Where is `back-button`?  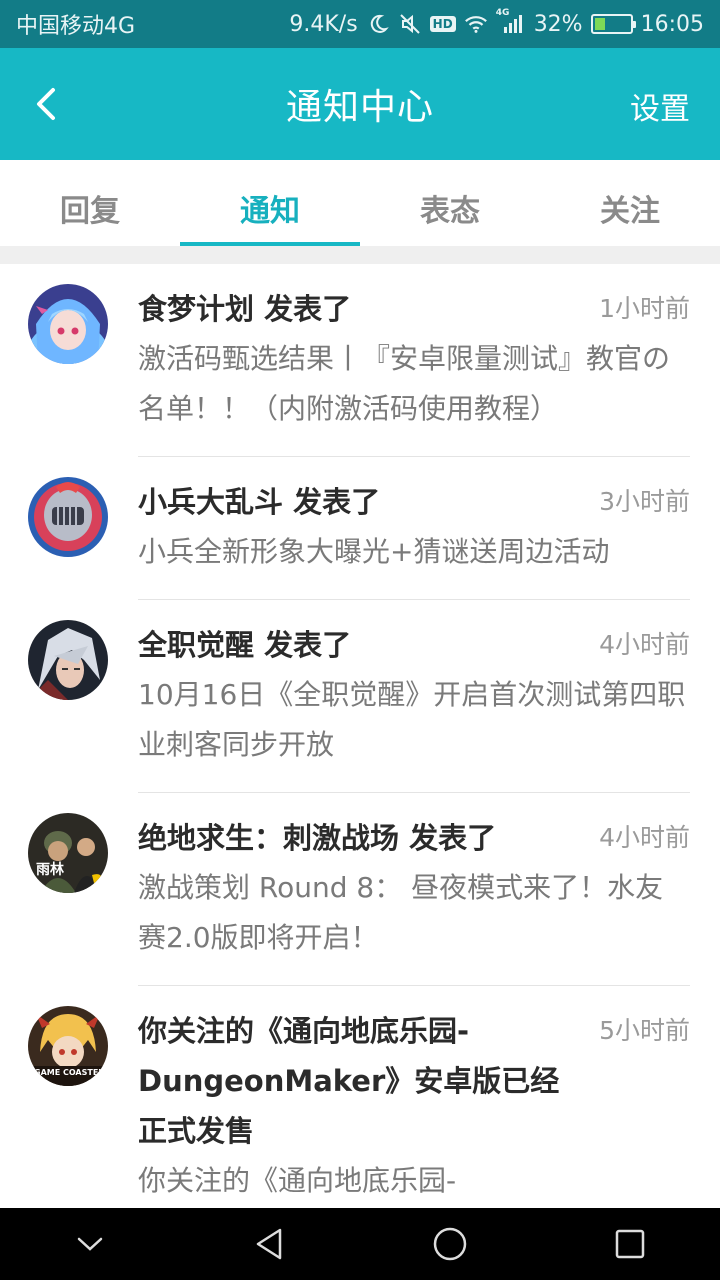 back-button is located at coordinates (46, 104).